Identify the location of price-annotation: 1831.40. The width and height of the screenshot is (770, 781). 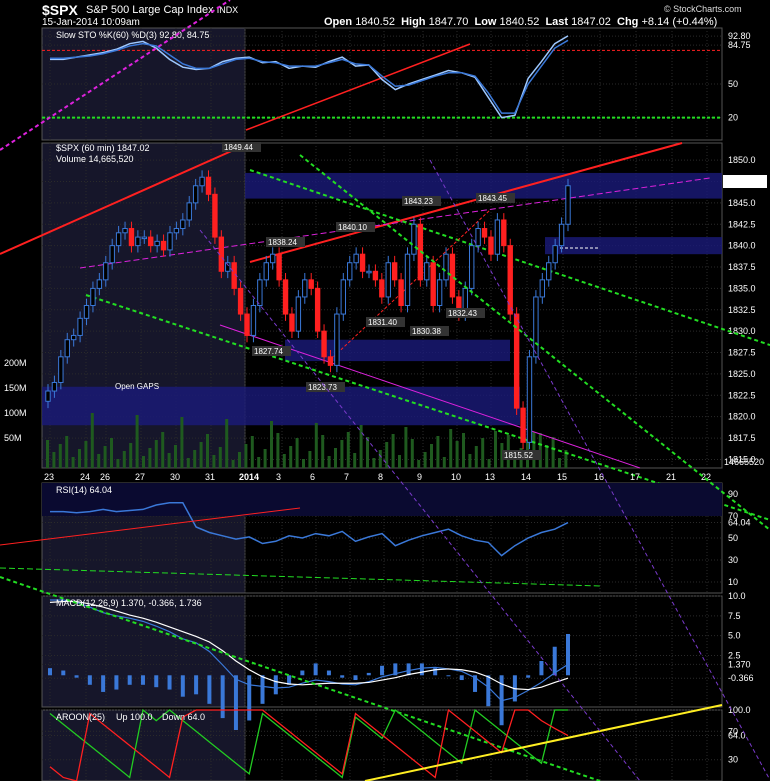
(382, 322).